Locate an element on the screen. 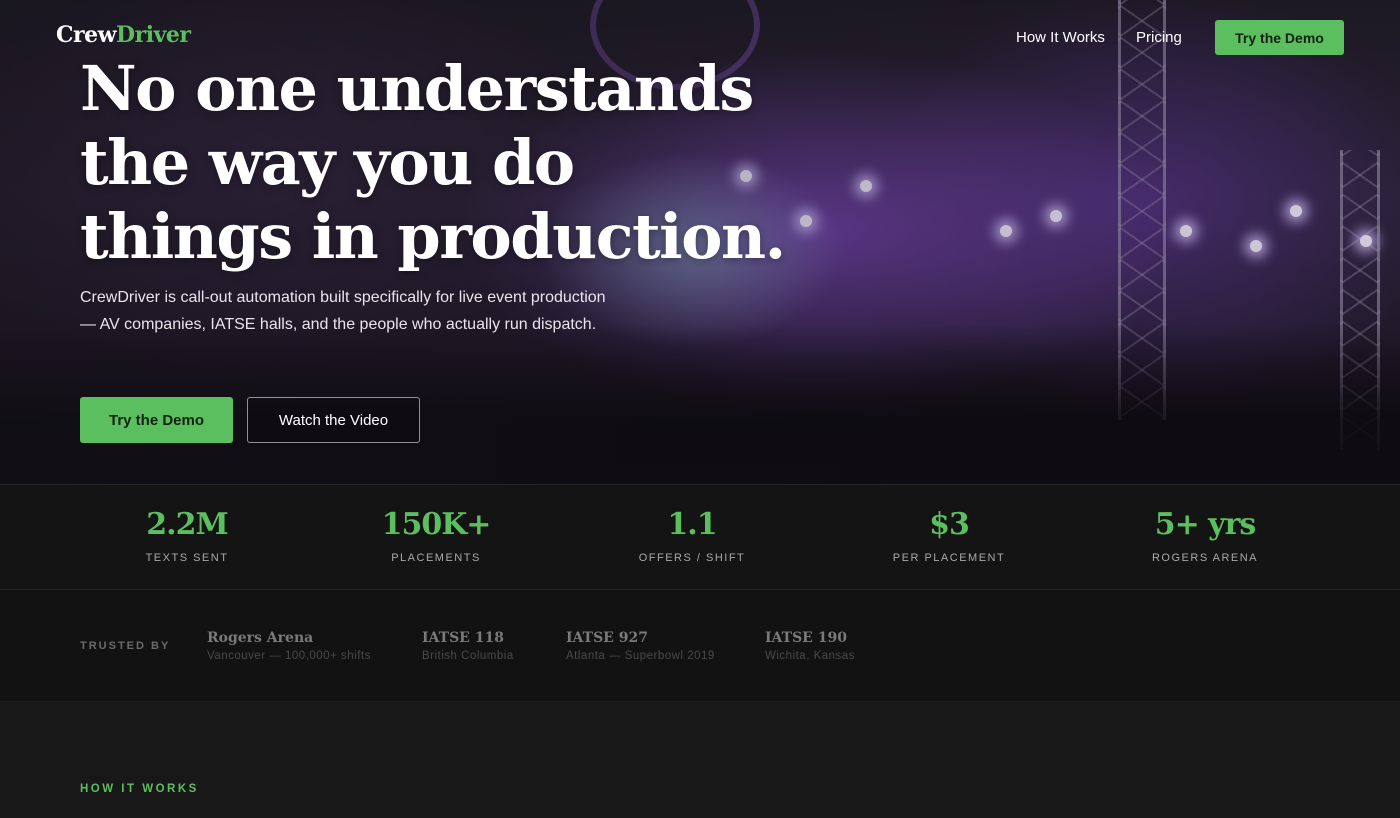  client-name: IATSE 190 is located at coordinates (806, 638).